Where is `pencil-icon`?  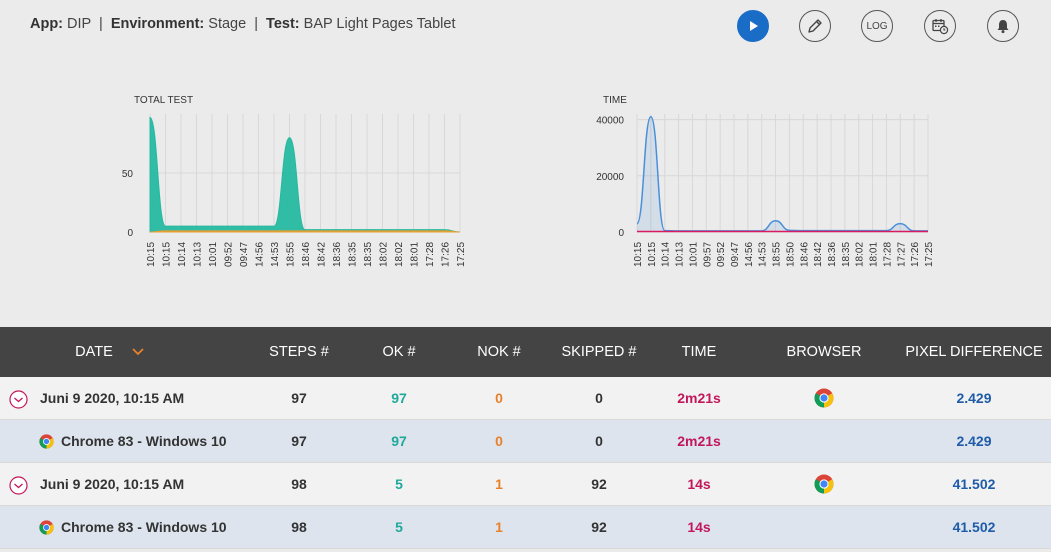 pencil-icon is located at coordinates (815, 26).